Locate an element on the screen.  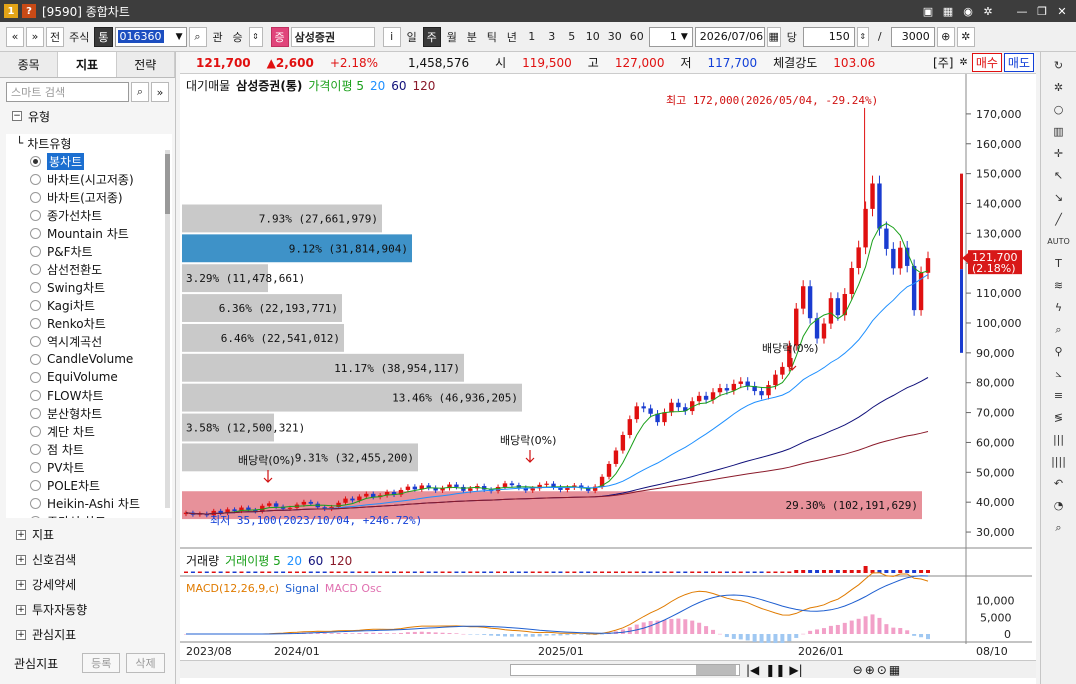
info-button: i is located at coordinates (391, 36).